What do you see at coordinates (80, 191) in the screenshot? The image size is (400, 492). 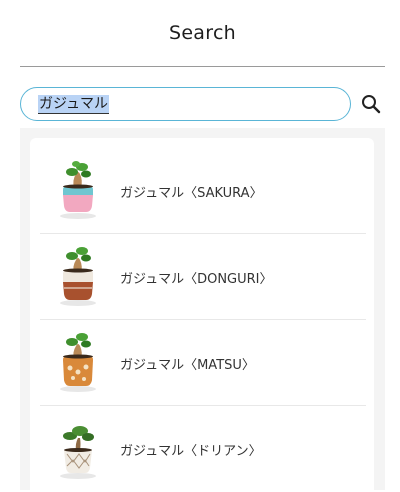 I see `pink-blue-pot-icon` at bounding box center [80, 191].